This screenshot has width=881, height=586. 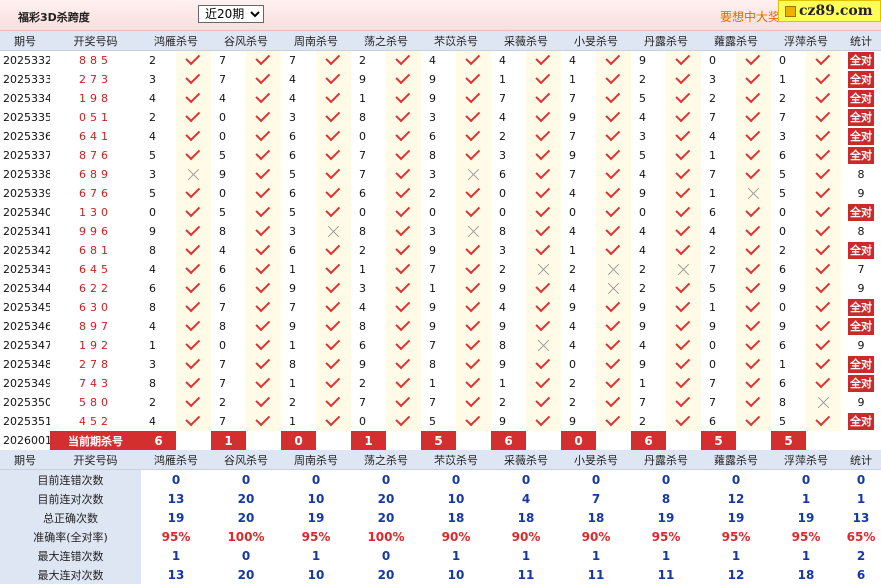 I want to click on table-row: 2025347 192 1 0 1 6 7 8 4 4 0 6 9, so click(x=440, y=345).